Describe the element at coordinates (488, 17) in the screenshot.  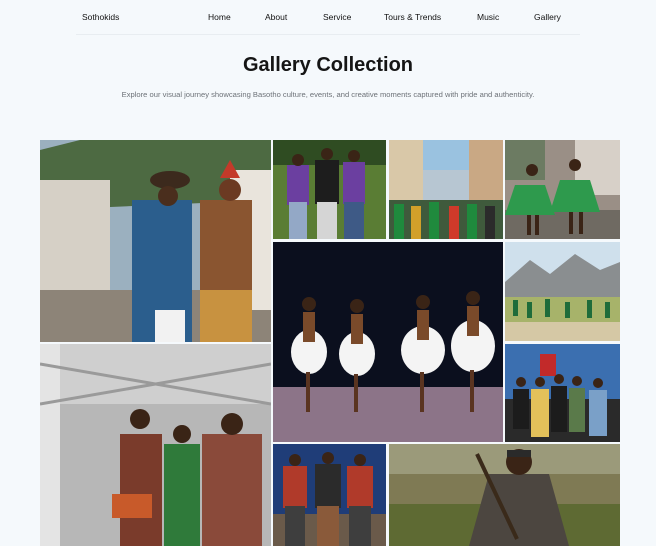
I see `nav-link-music: Music` at that location.